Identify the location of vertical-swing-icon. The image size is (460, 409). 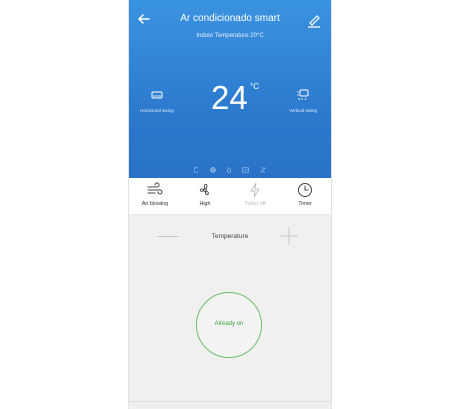
(303, 95).